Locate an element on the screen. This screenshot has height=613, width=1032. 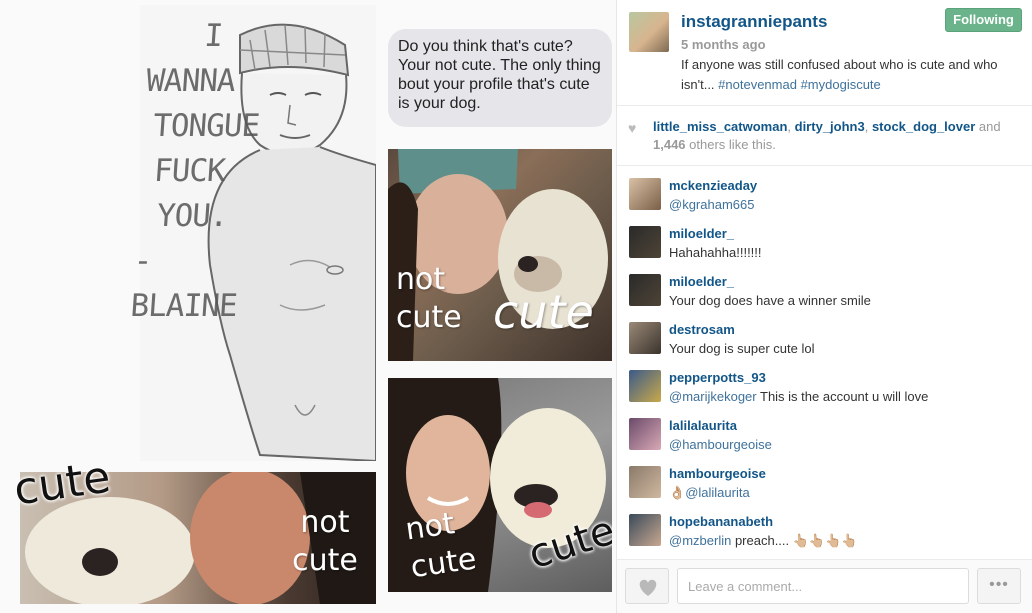
comment-input is located at coordinates (823, 586).